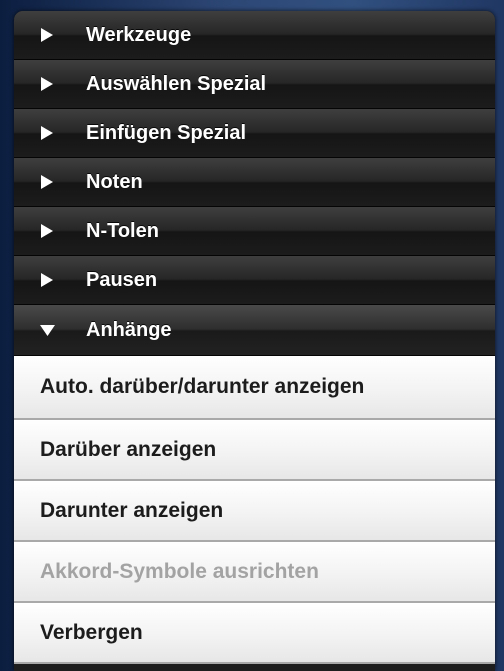 Image resolution: width=504 pixels, height=671 pixels. I want to click on section-label: Noten, so click(114, 181).